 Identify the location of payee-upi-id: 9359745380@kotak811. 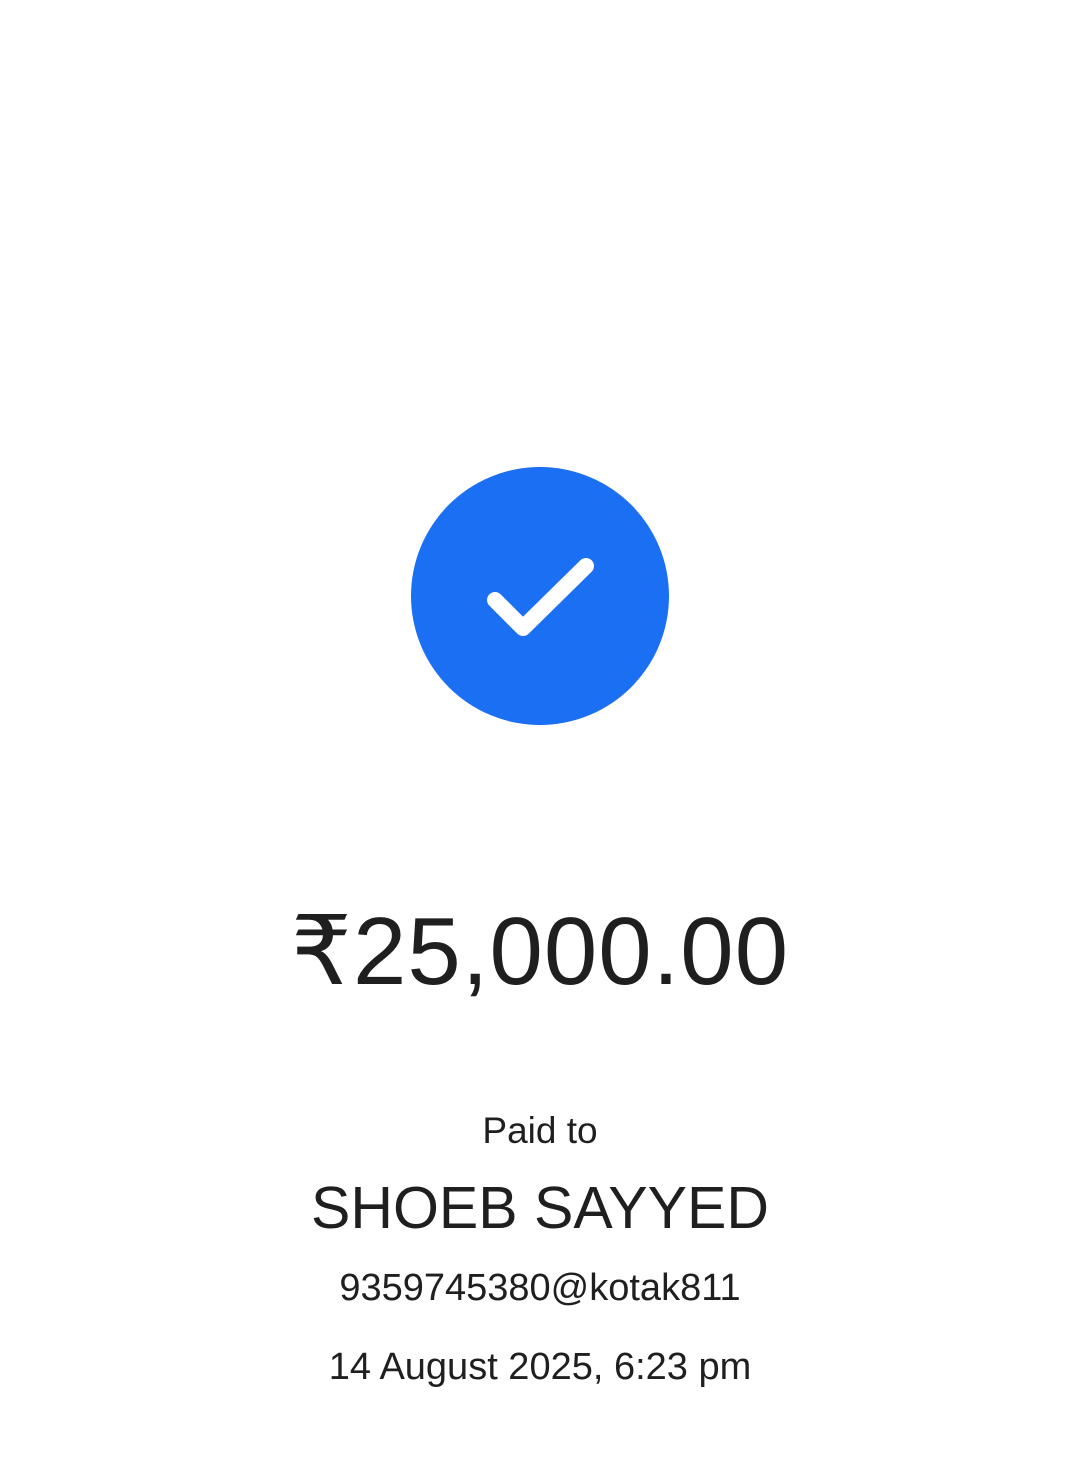
(540, 1288).